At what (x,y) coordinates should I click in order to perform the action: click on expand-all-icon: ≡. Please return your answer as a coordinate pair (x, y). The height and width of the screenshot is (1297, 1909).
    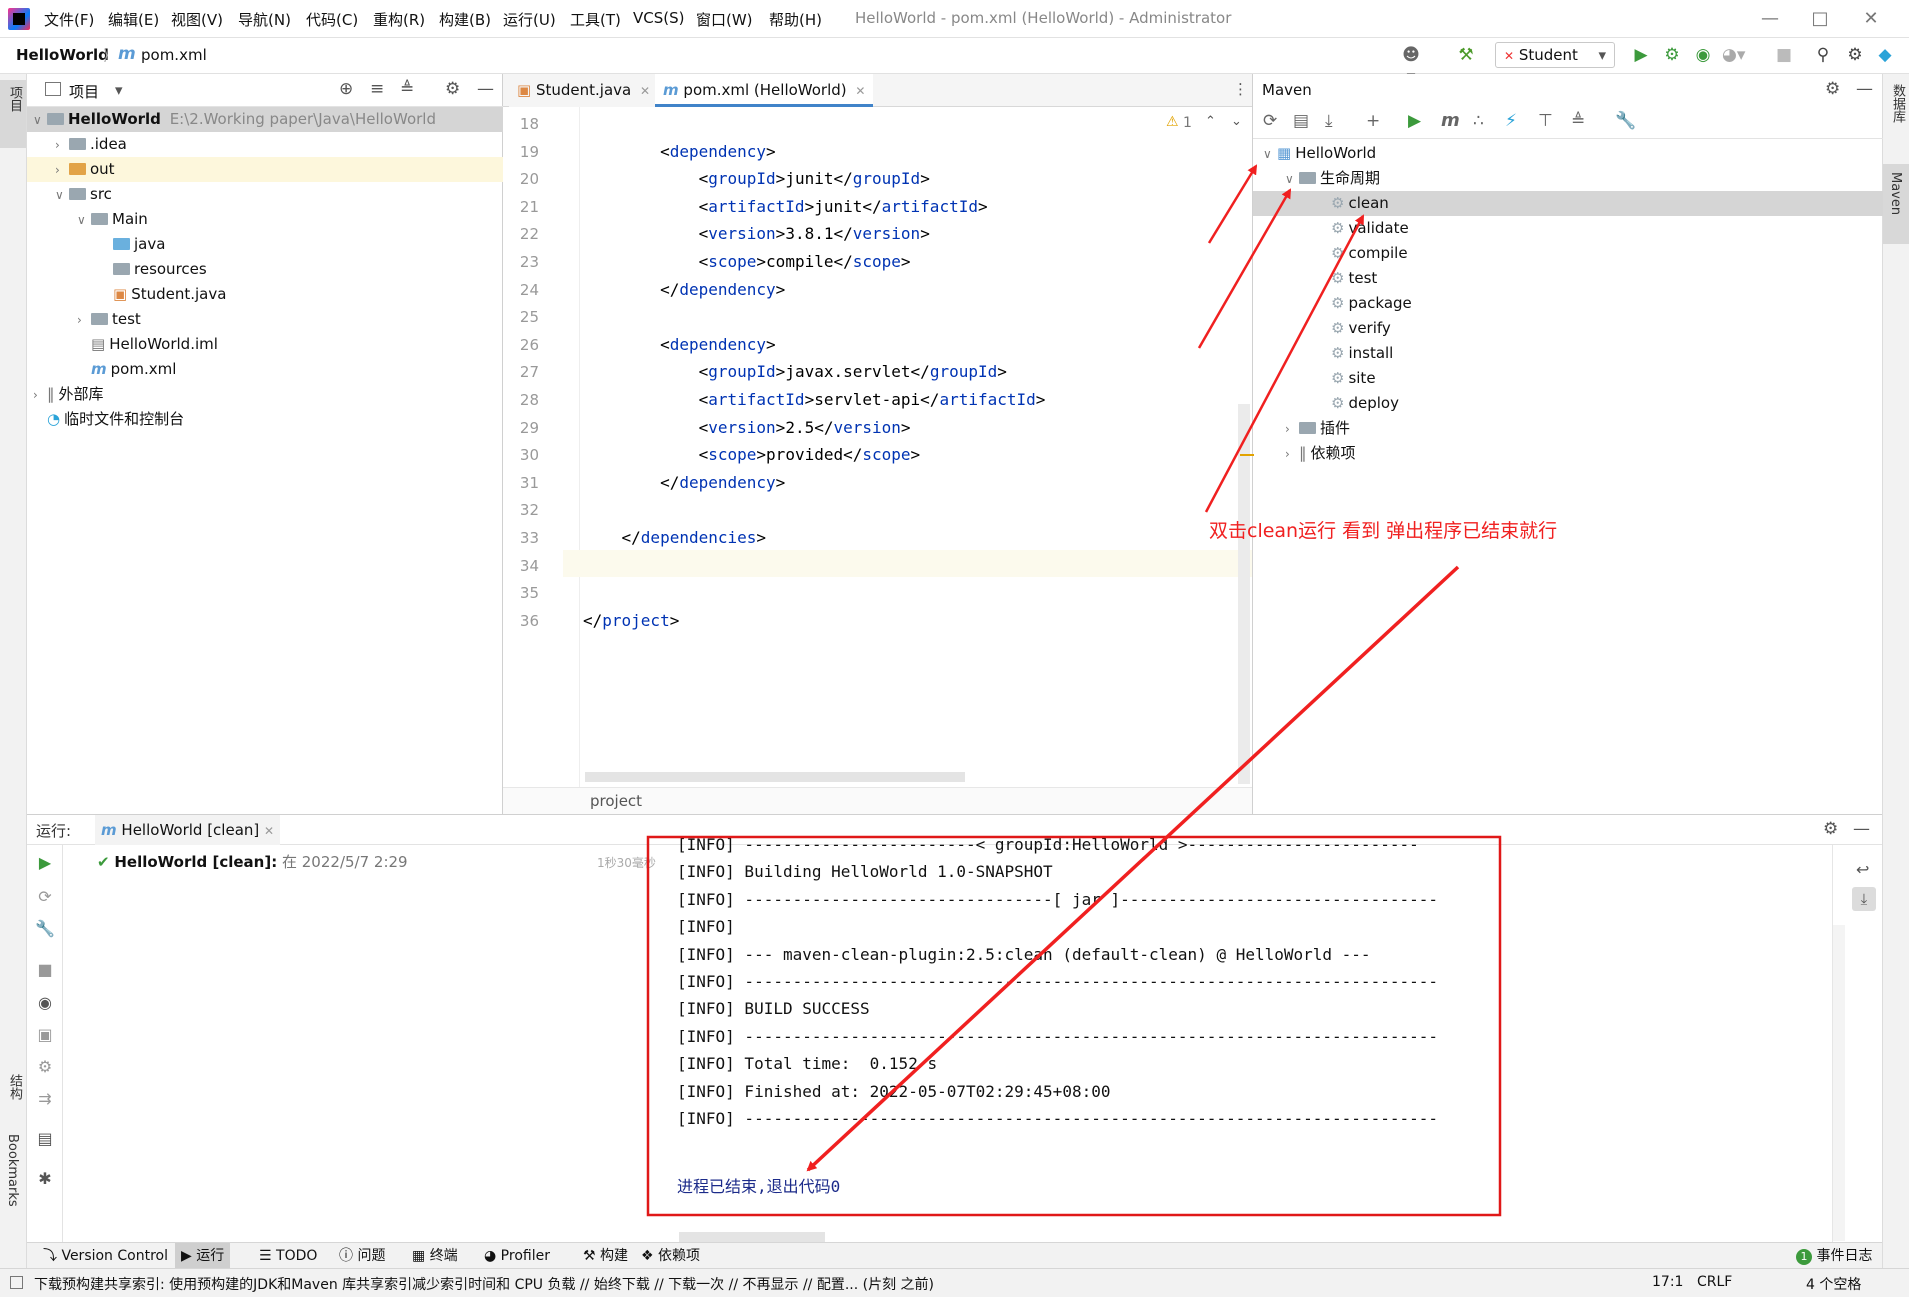
    Looking at the image, I should click on (377, 89).